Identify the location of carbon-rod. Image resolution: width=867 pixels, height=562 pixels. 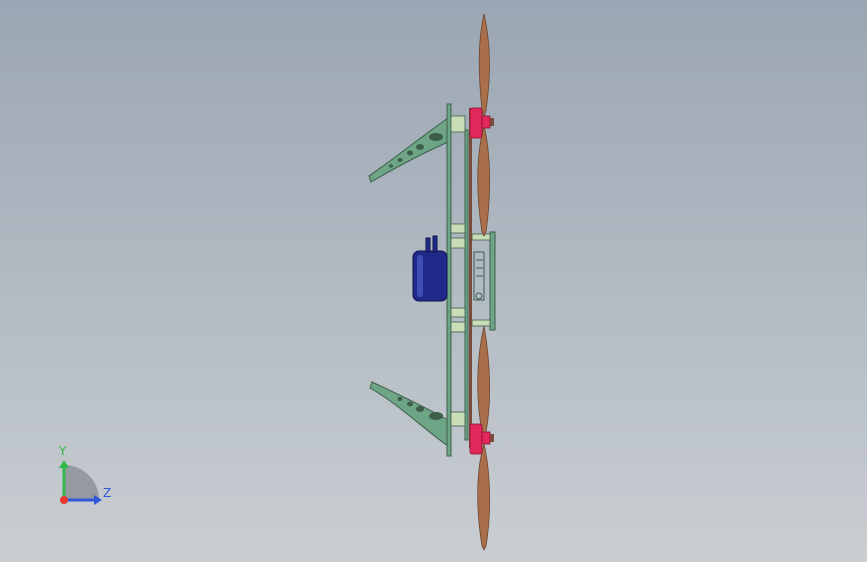
(470, 278).